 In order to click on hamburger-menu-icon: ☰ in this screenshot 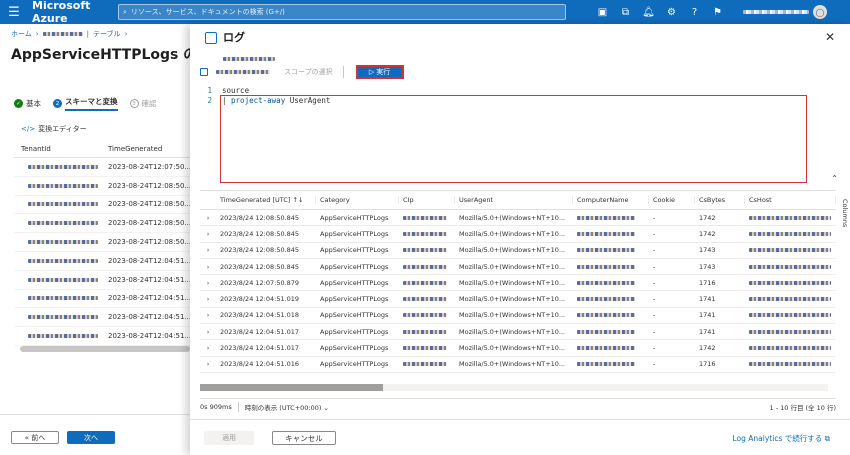, I will do `click(14, 12)`.